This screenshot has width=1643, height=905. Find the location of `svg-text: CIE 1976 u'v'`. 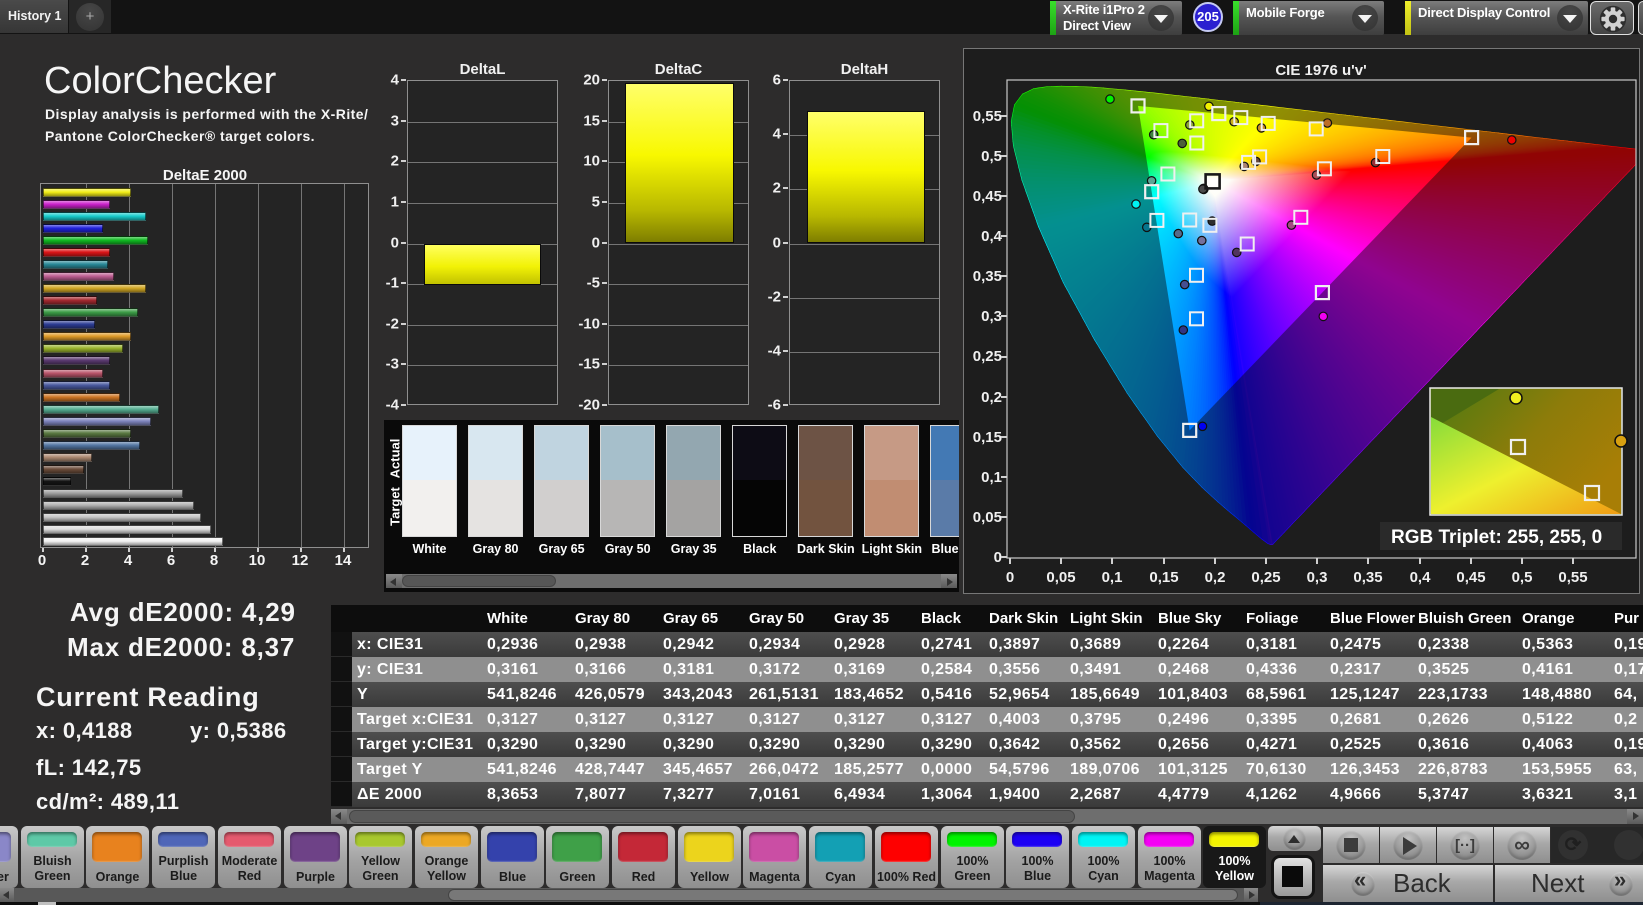

svg-text: CIE 1976 u'v' is located at coordinates (1320, 70).